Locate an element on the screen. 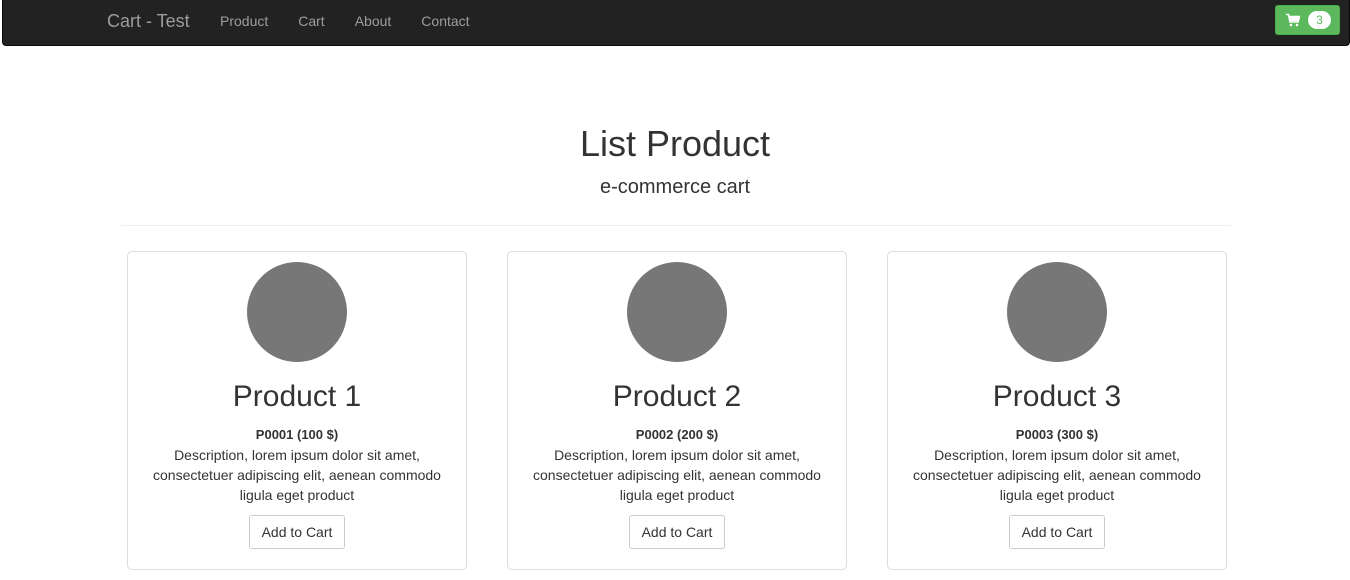 Image resolution: width=1350 pixels, height=580 pixels. header-divider is located at coordinates (676, 225).